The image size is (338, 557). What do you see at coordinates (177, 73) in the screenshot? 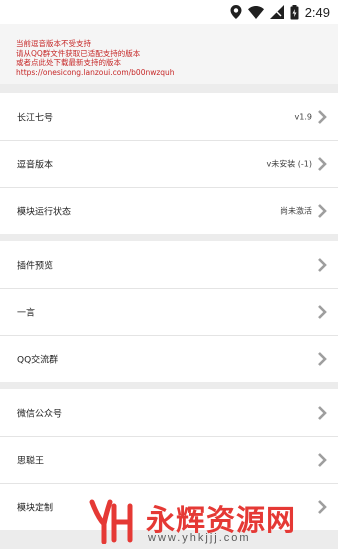
I see `notice-download-link: https://onesicong.lanzoui.com/b00nwzquh` at bounding box center [177, 73].